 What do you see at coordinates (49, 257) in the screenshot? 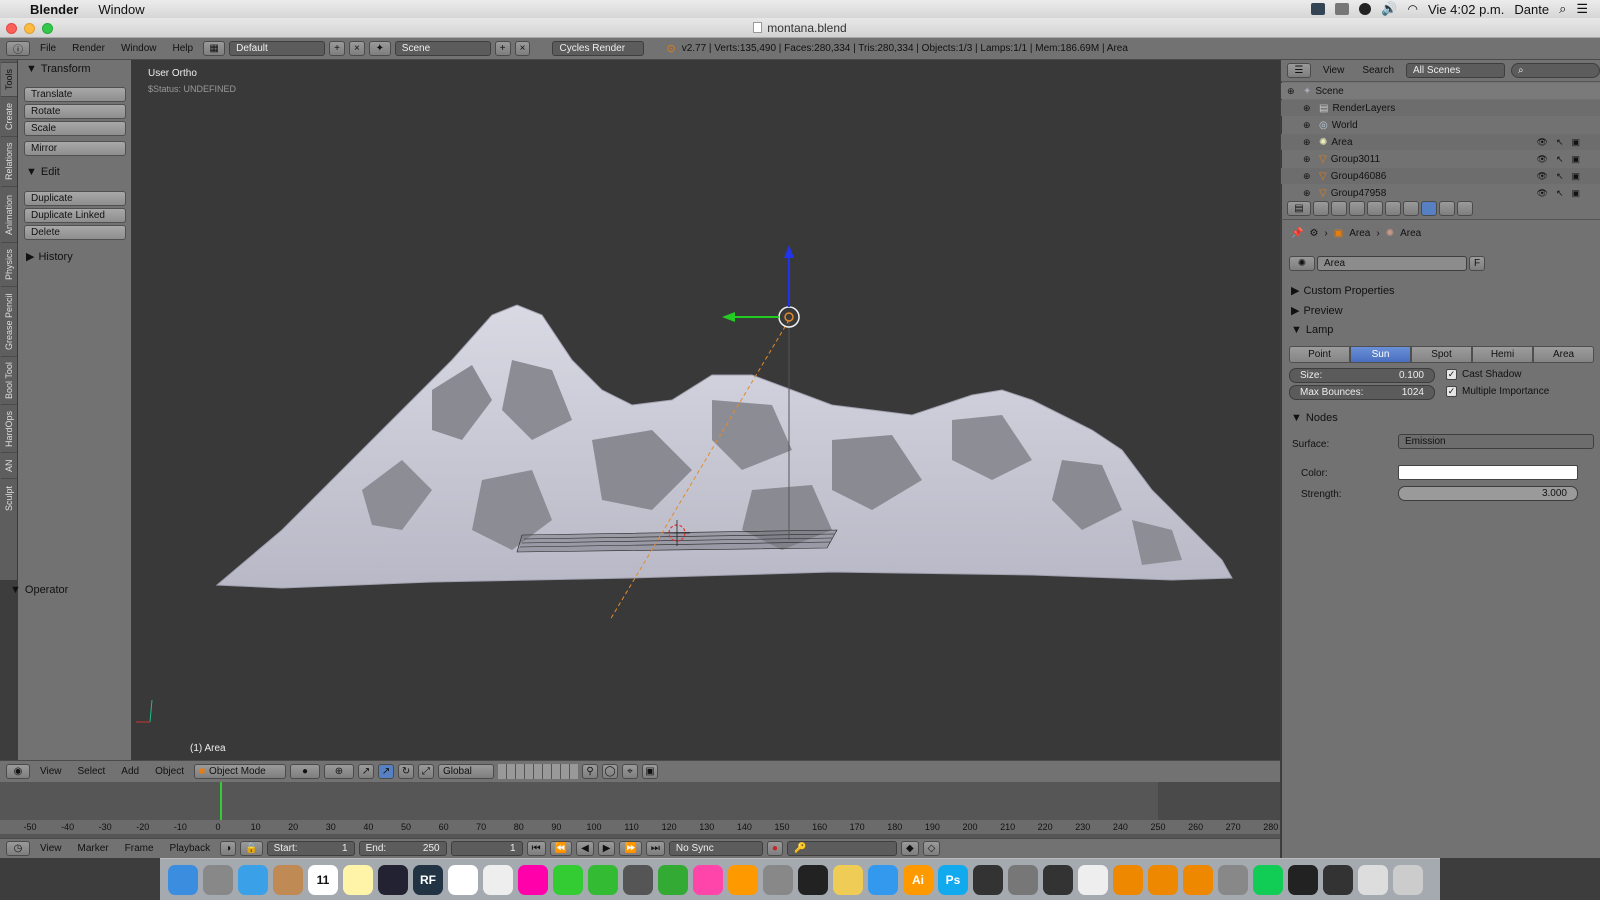
I see `history-panel-header: ▶ History` at bounding box center [49, 257].